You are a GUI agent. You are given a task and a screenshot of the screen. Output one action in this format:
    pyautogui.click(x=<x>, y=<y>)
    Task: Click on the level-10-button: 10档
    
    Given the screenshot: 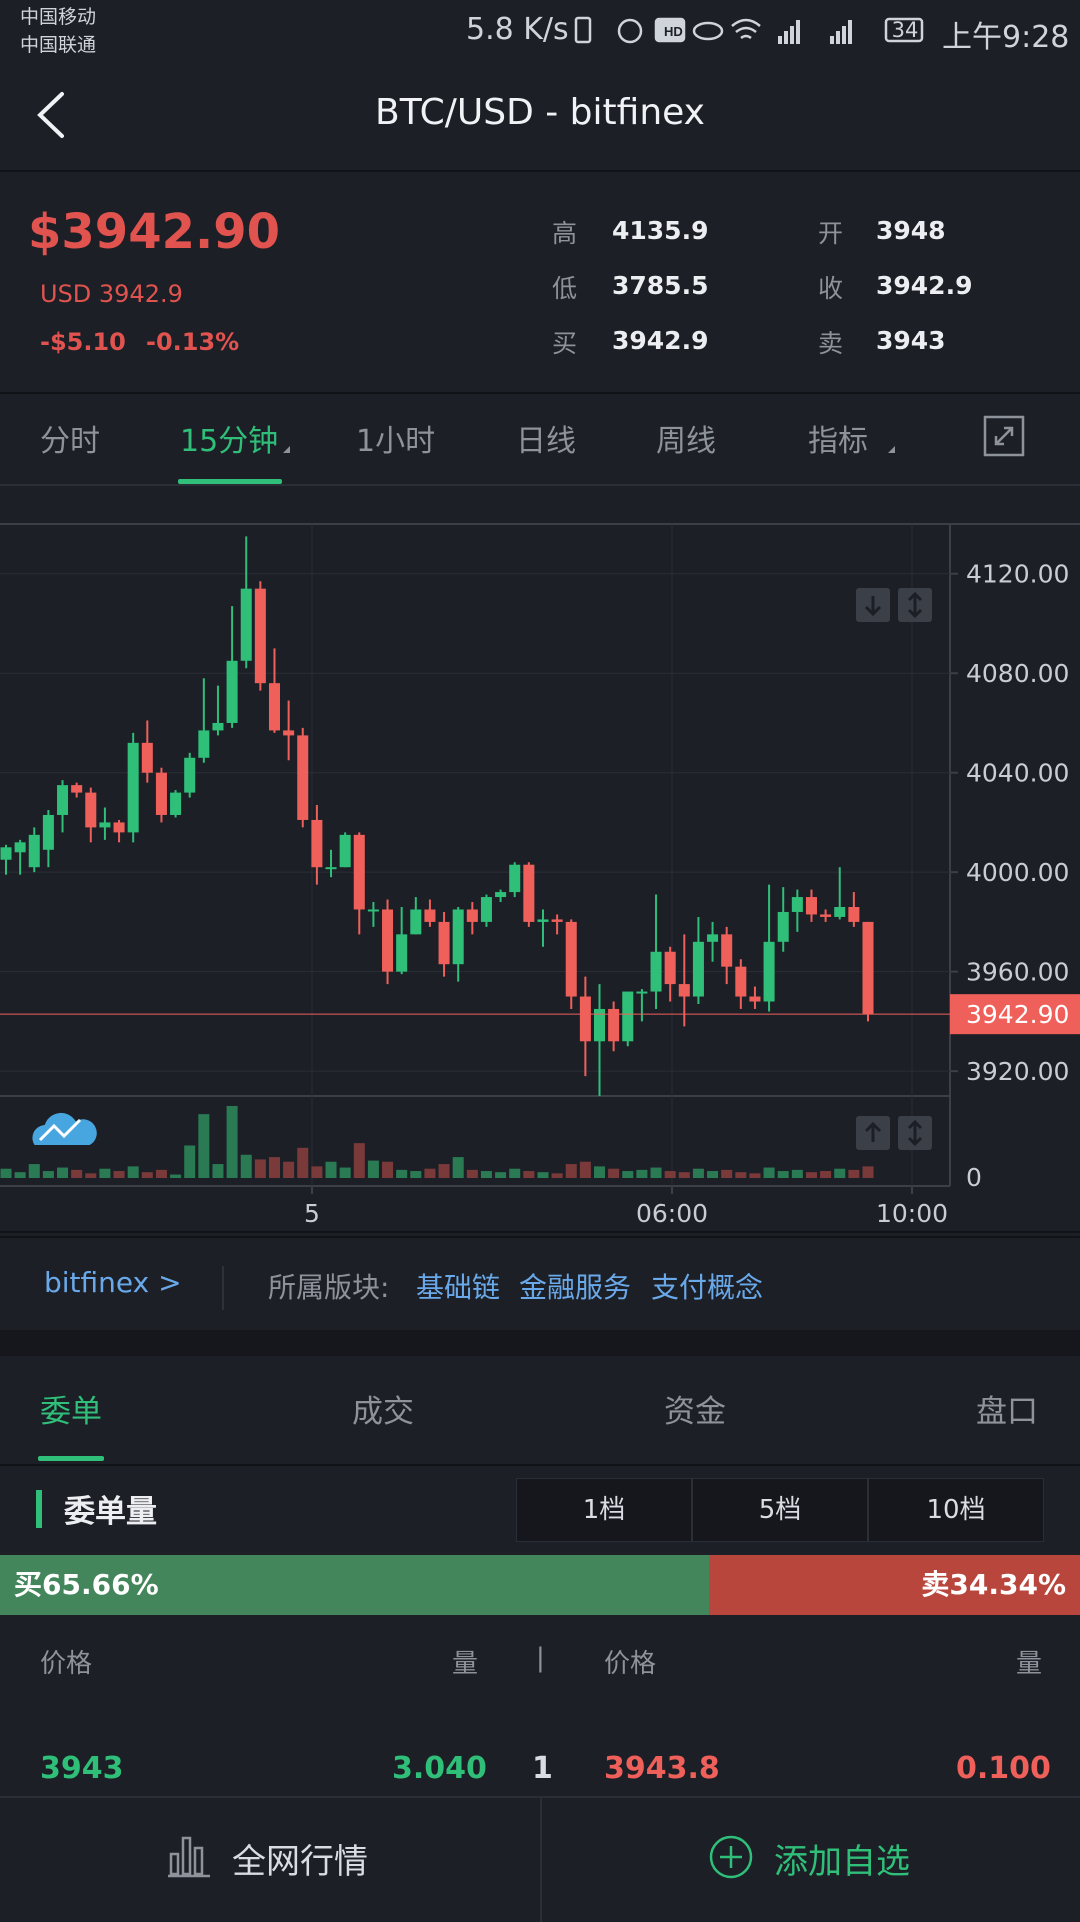 What is the action you would take?
    pyautogui.click(x=956, y=1510)
    